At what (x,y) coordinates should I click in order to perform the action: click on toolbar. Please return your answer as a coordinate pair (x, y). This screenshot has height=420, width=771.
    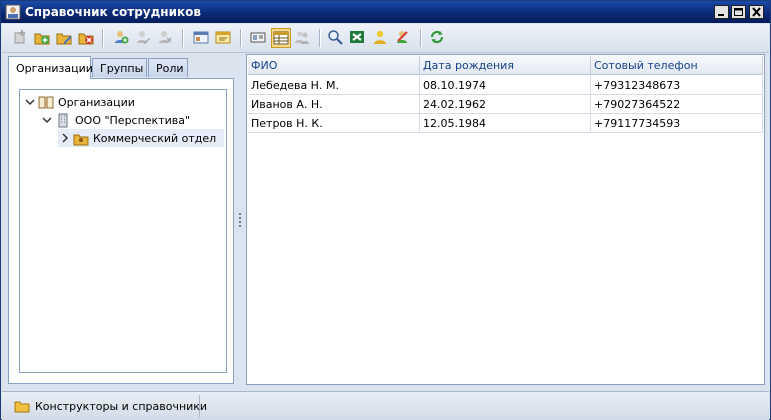
    Looking at the image, I should click on (385, 38).